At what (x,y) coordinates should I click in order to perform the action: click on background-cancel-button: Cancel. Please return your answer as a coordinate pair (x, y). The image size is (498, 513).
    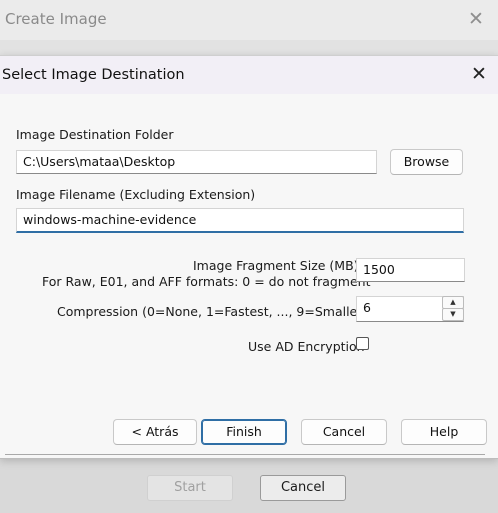
    Looking at the image, I should click on (303, 488).